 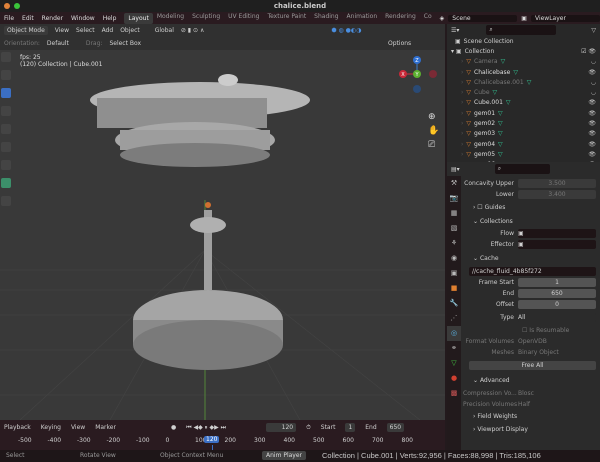 What do you see at coordinates (454, 243) in the screenshot?
I see `scene-tab-icon: ⚘` at bounding box center [454, 243].